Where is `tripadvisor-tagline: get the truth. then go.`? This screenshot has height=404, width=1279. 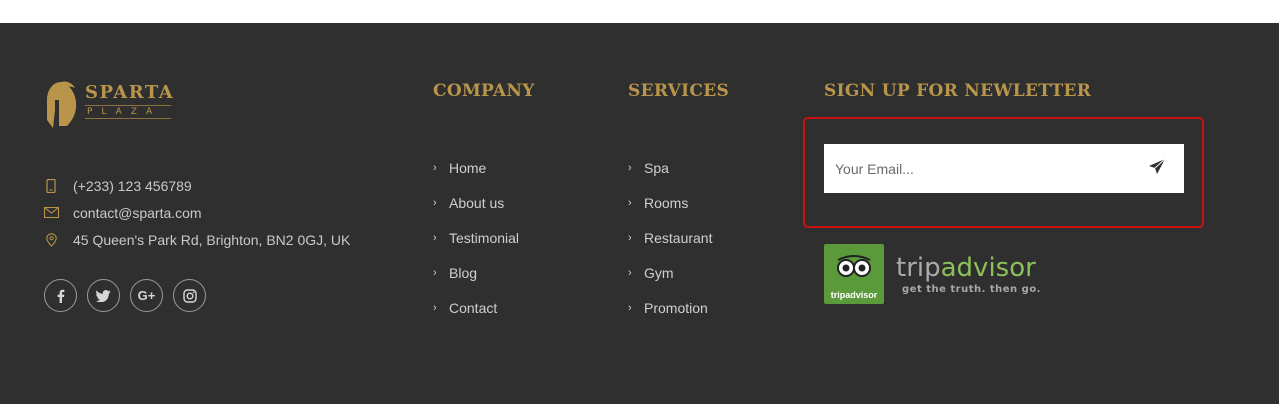
tripadvisor-tagline: get the truth. then go. is located at coordinates (971, 289).